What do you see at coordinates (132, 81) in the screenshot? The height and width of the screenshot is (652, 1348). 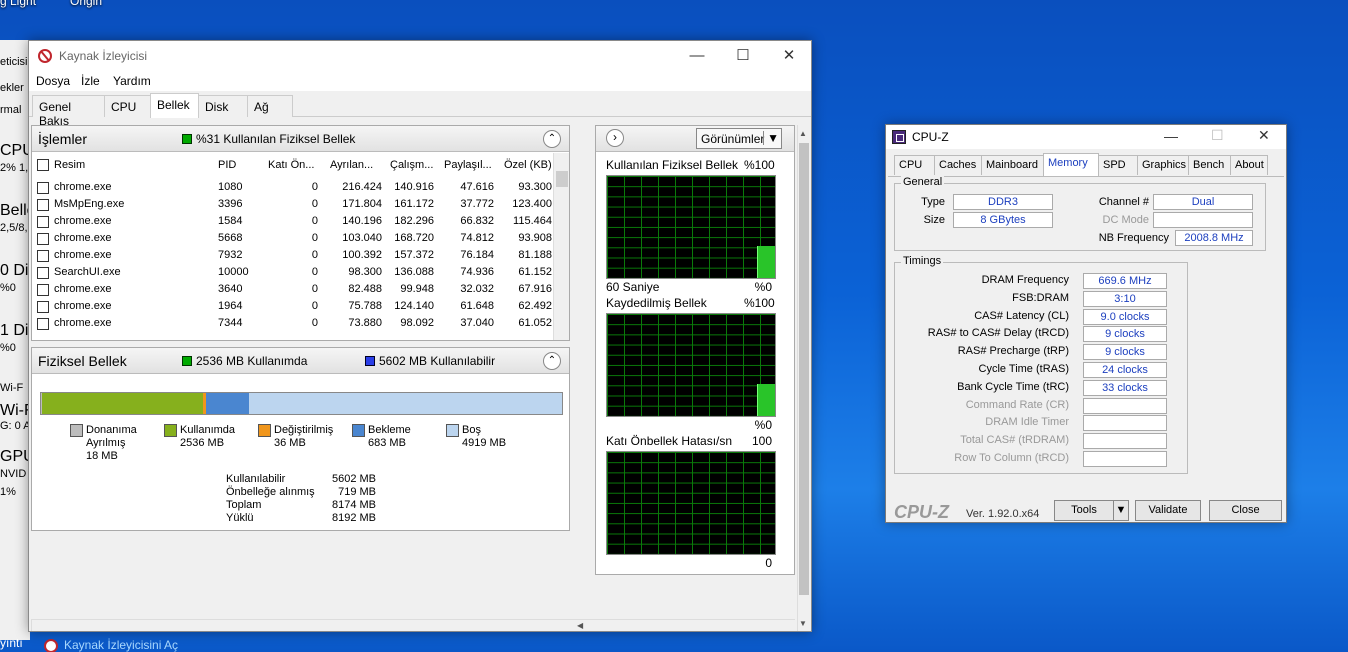 I see `menu-help: Yardım` at bounding box center [132, 81].